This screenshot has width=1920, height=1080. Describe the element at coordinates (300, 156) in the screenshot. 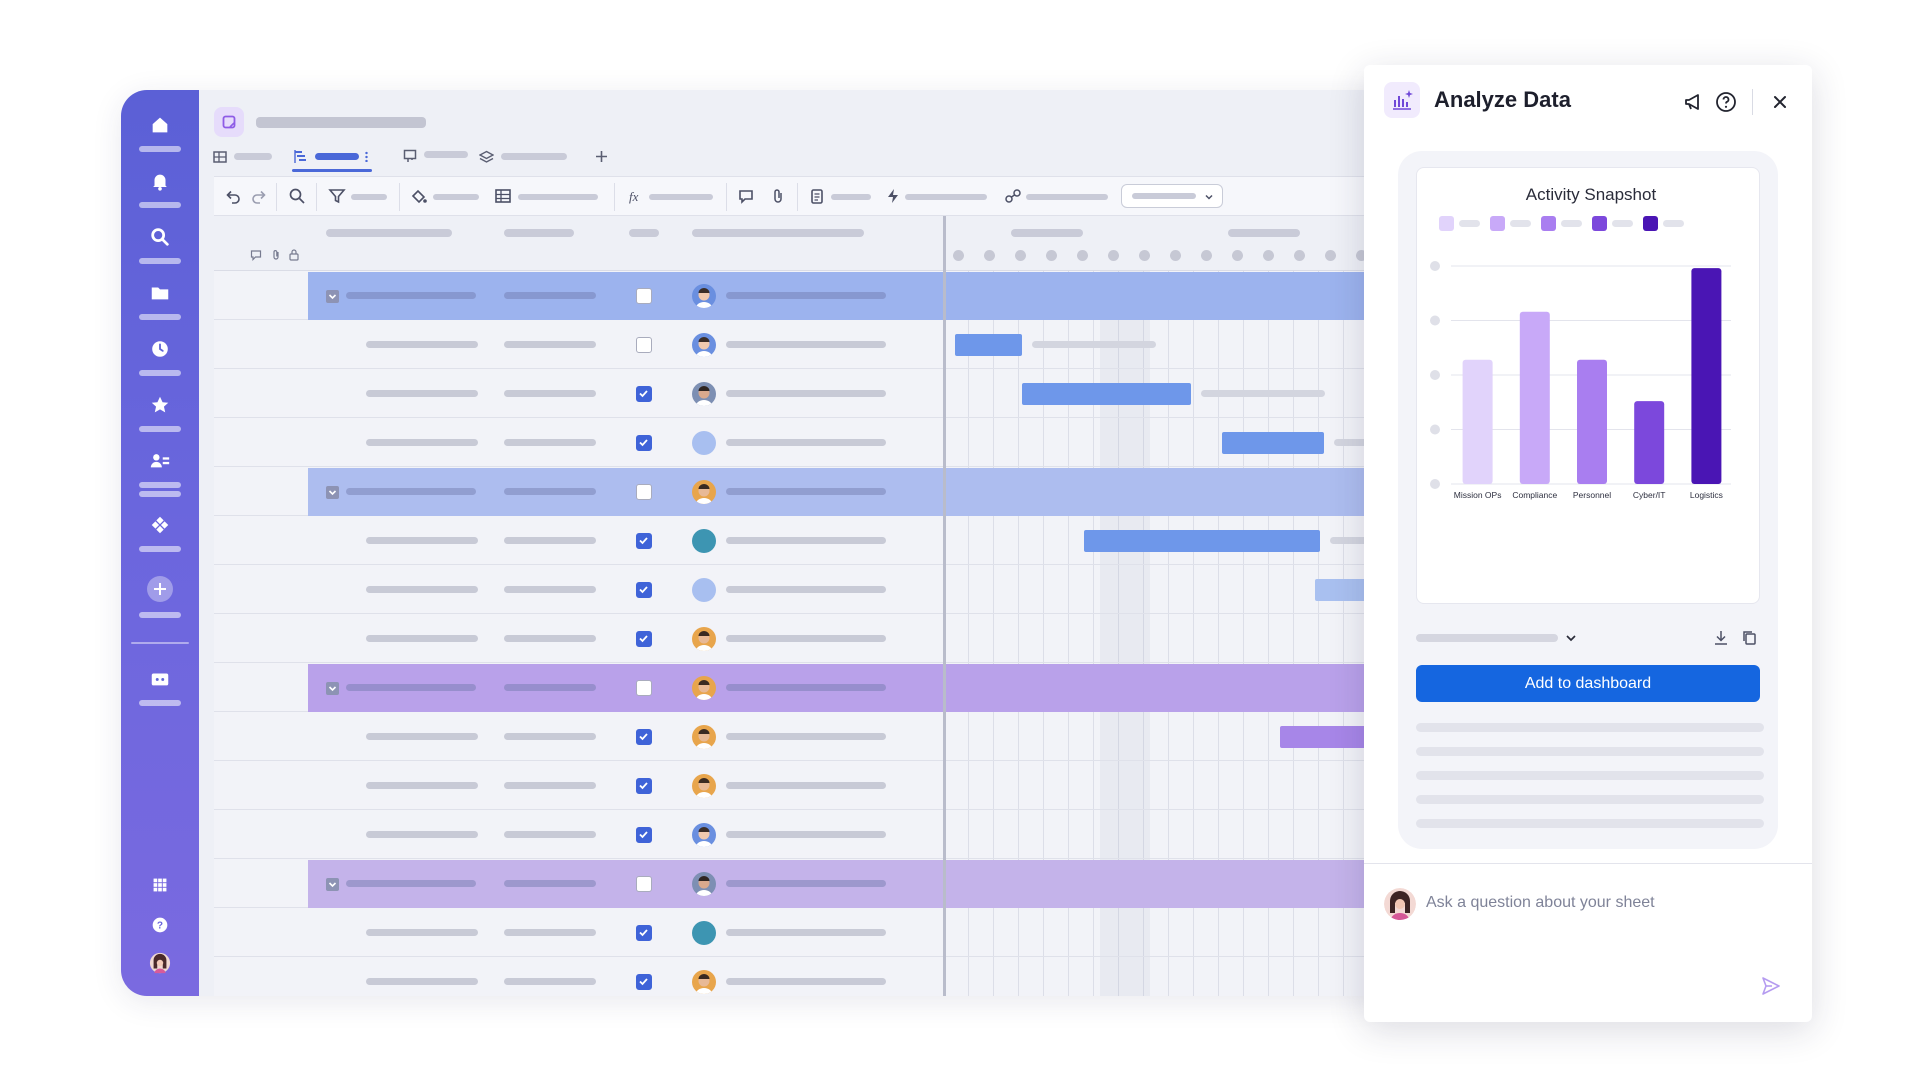

I see `gantt-view-icon` at that location.